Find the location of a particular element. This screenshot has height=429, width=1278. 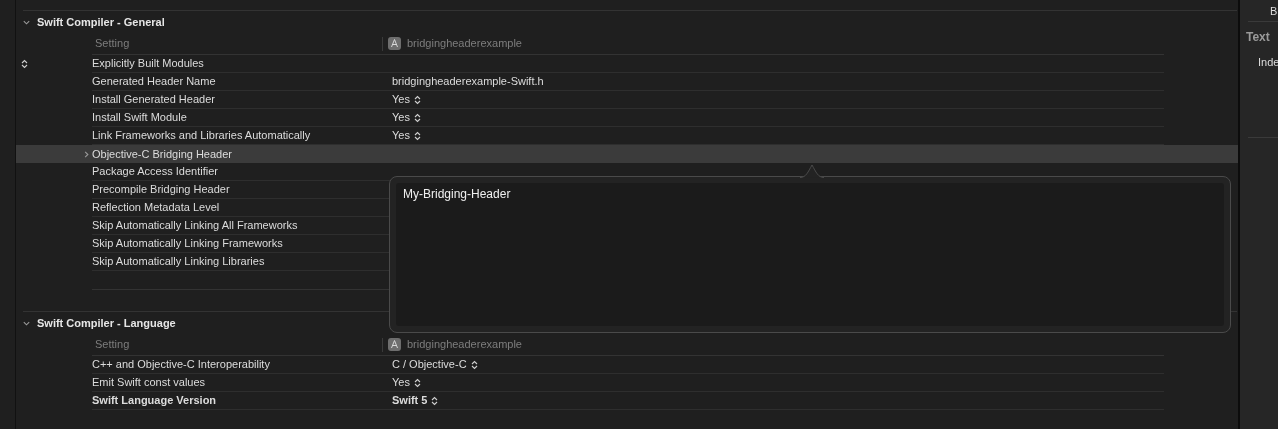

value-popup: C / Objective-C is located at coordinates (435, 364).